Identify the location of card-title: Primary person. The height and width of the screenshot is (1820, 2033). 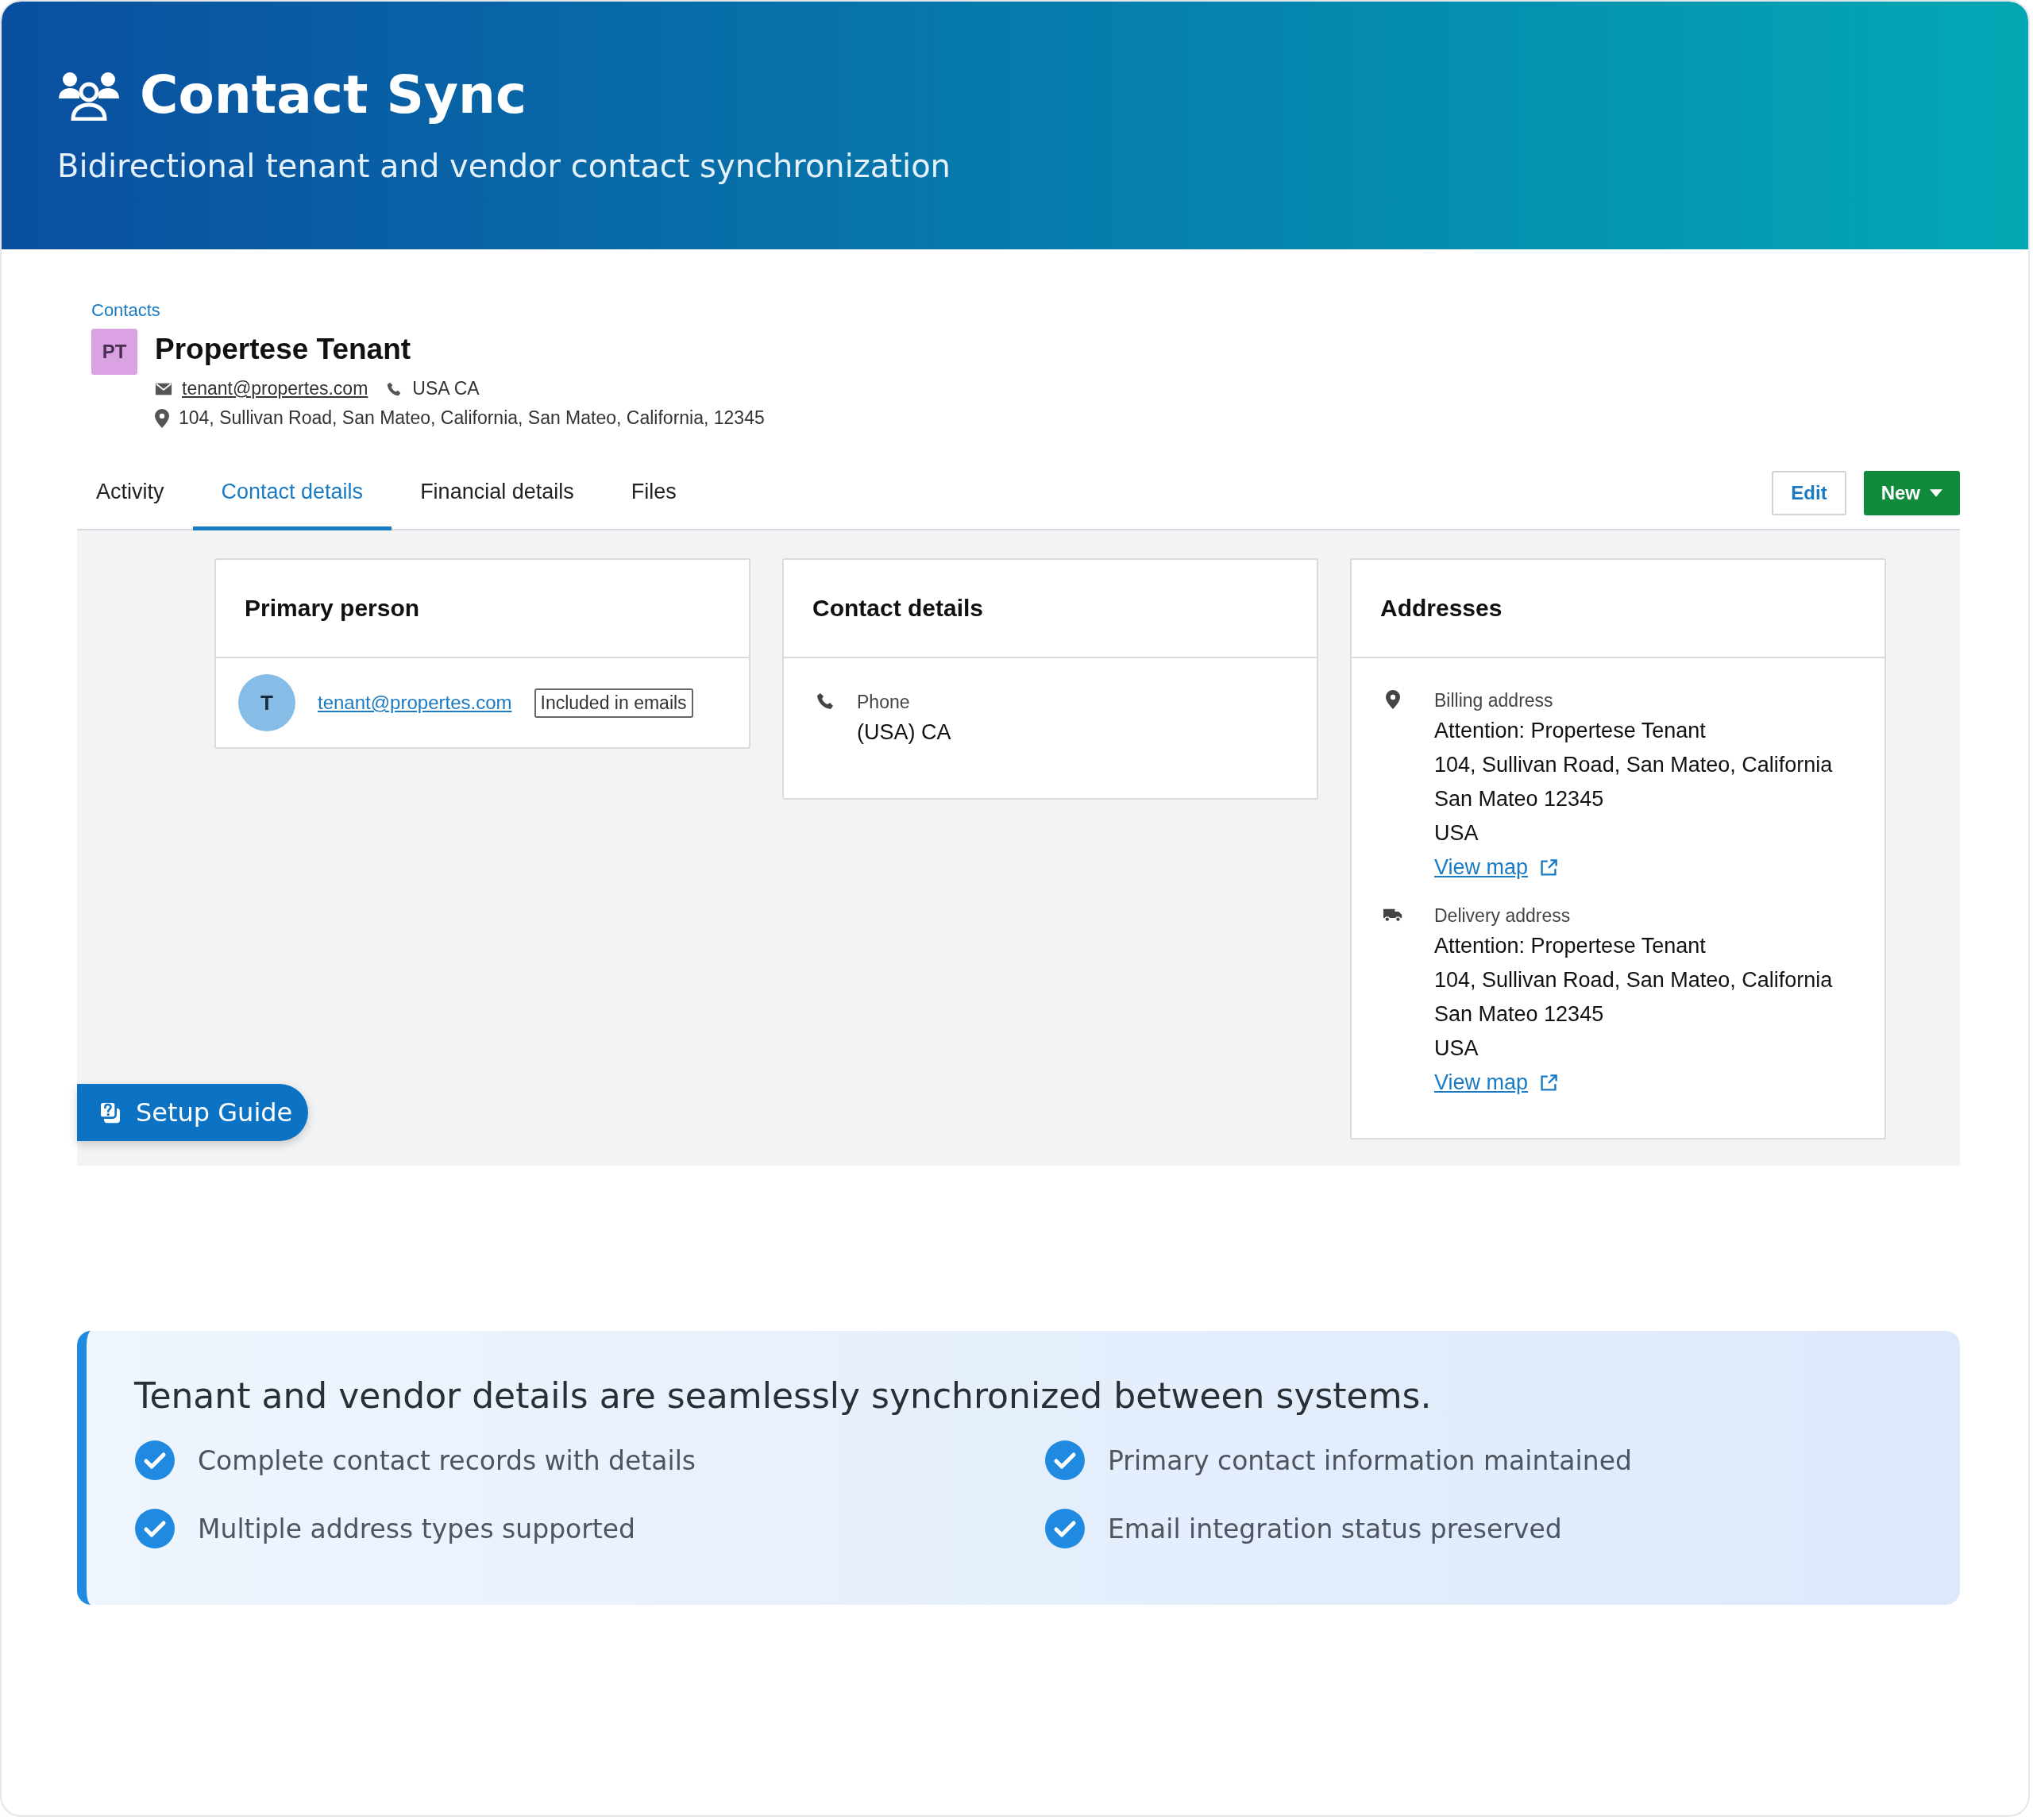
(333, 608).